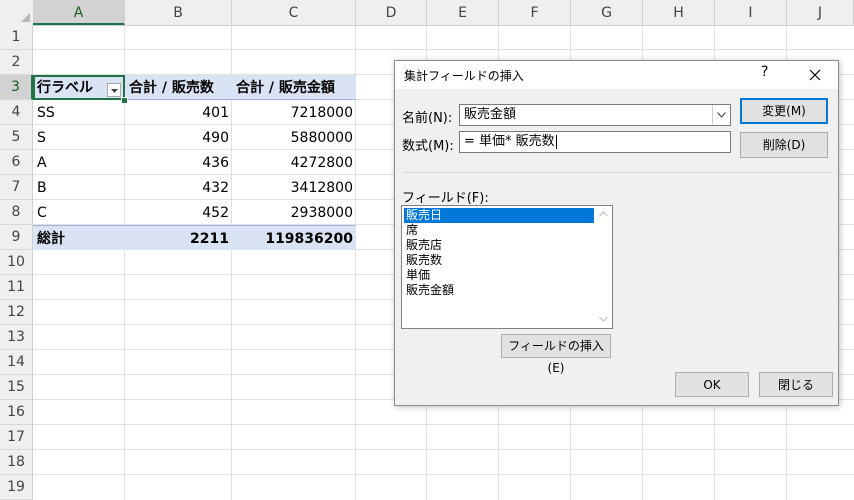  What do you see at coordinates (79, 12) in the screenshot?
I see `column-header-a: A` at bounding box center [79, 12].